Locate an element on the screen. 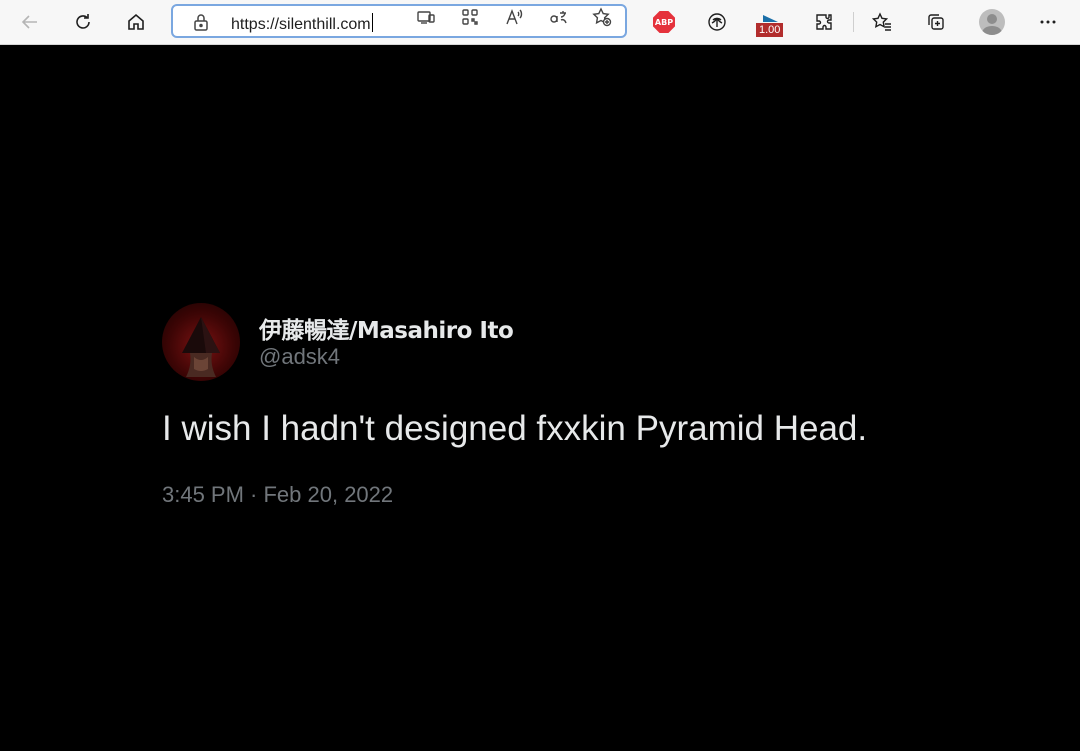  collections-button is located at coordinates (936, 22).